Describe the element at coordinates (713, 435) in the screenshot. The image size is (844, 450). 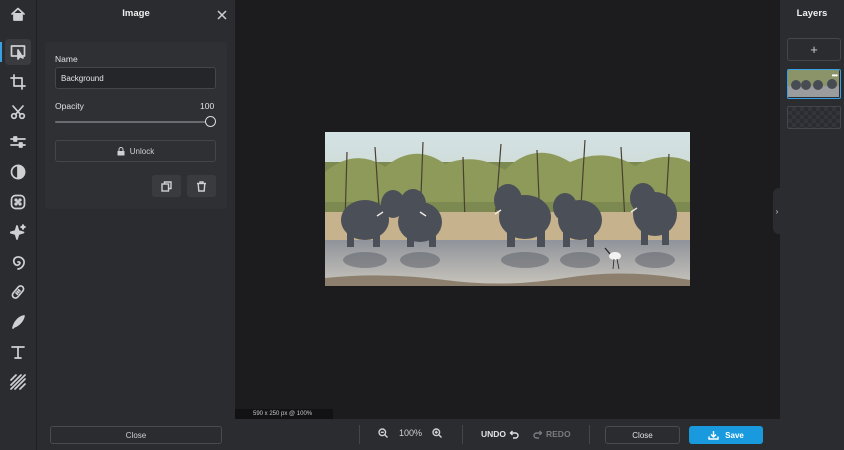
I see `download-icon` at that location.